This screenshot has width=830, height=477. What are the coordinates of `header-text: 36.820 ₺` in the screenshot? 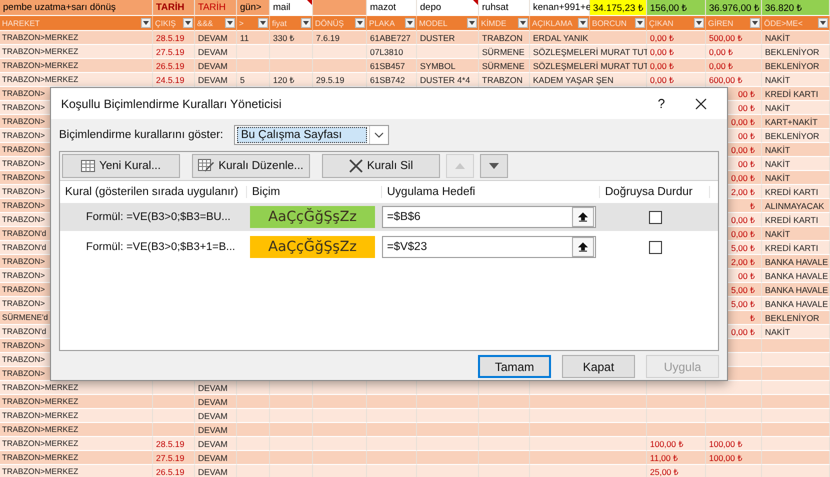 It's located at (783, 8).